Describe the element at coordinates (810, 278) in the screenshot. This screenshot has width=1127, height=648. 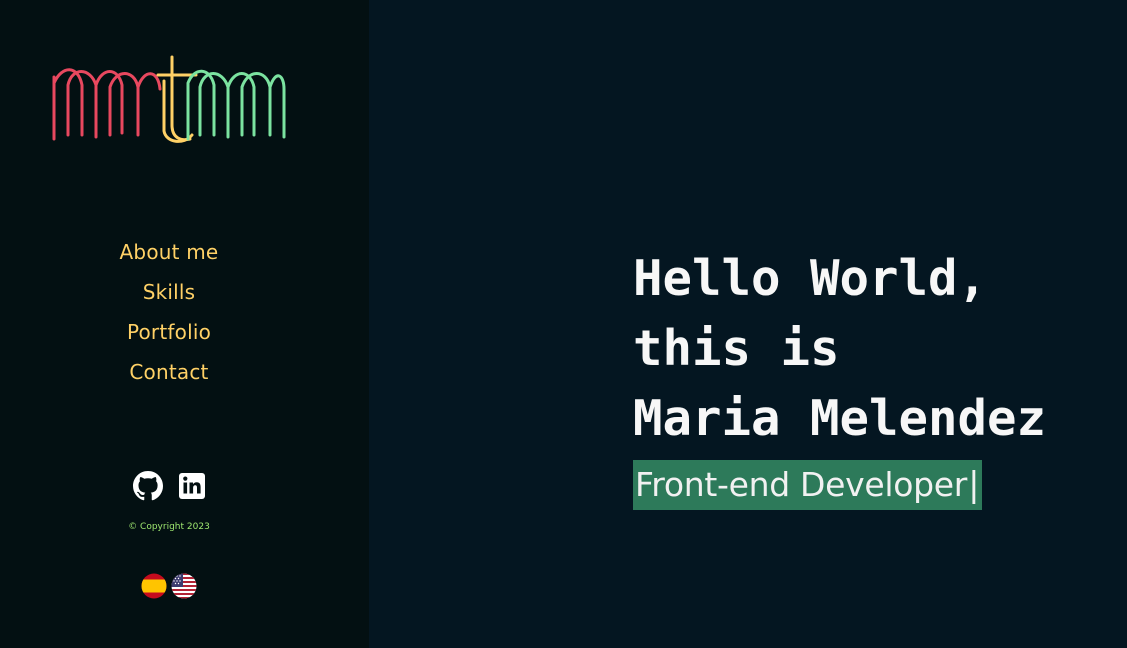
I see `hero-greeting: Hello World,` at that location.